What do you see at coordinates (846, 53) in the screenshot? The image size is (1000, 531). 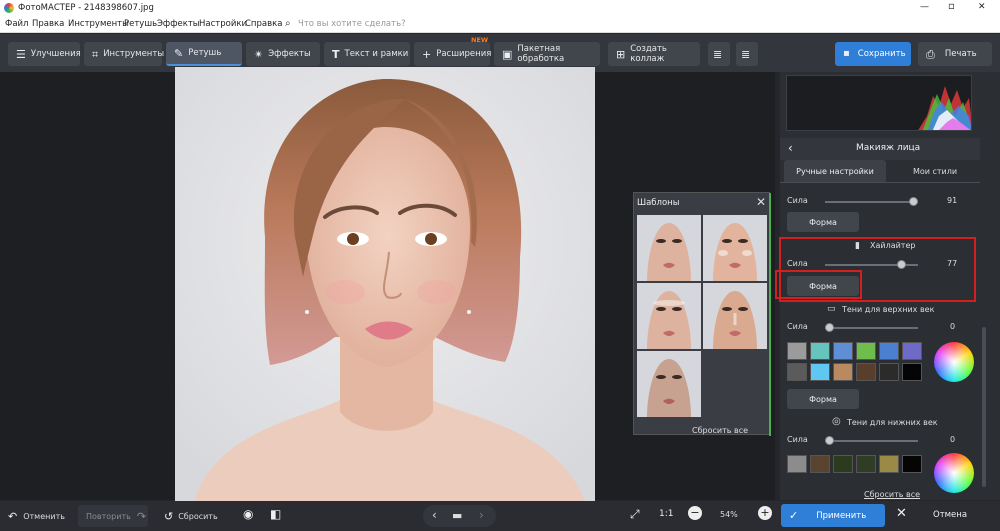 I see `save-icon: ▪` at bounding box center [846, 53].